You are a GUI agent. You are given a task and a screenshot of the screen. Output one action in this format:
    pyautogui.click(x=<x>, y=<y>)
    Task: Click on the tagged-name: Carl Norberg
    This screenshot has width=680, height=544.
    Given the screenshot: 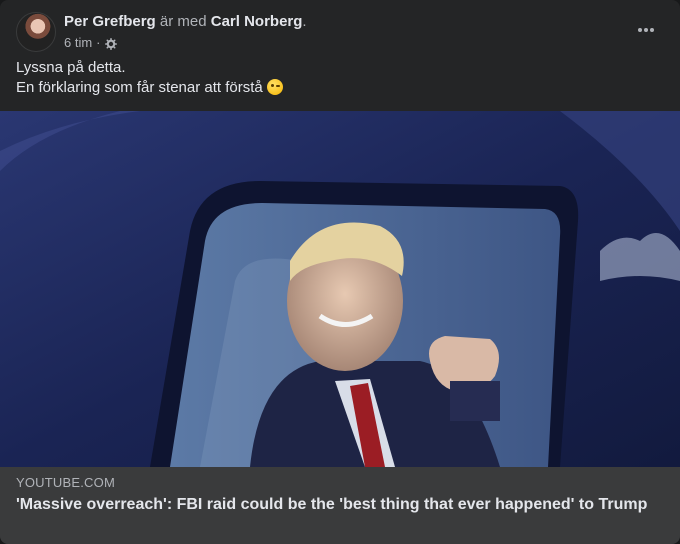 What is the action you would take?
    pyautogui.click(x=257, y=21)
    